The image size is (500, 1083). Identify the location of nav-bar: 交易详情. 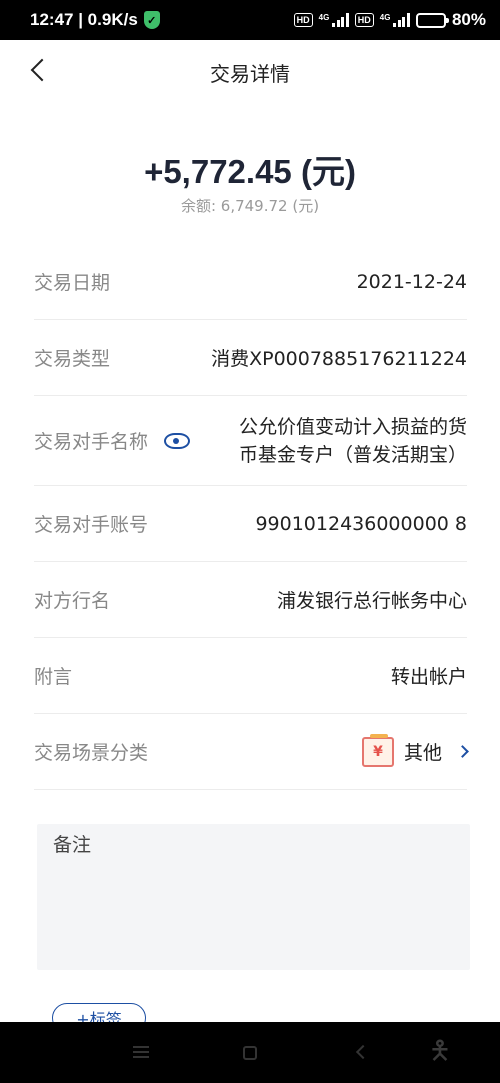
(250, 72).